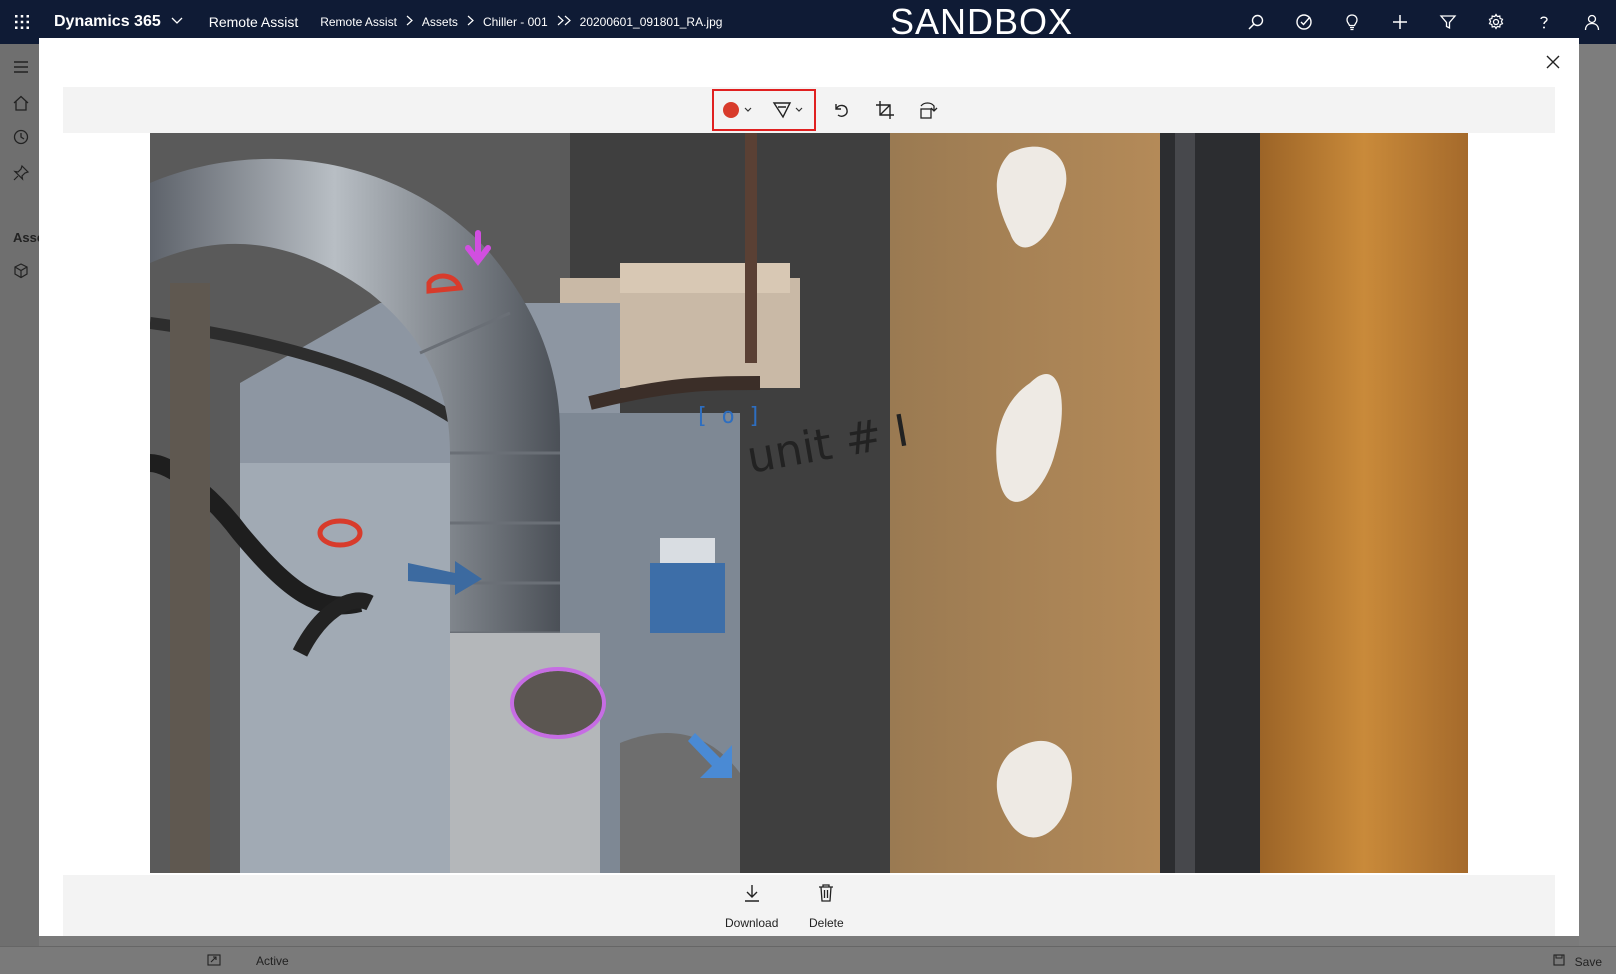 Image resolution: width=1616 pixels, height=974 pixels. I want to click on home-icon, so click(21, 103).